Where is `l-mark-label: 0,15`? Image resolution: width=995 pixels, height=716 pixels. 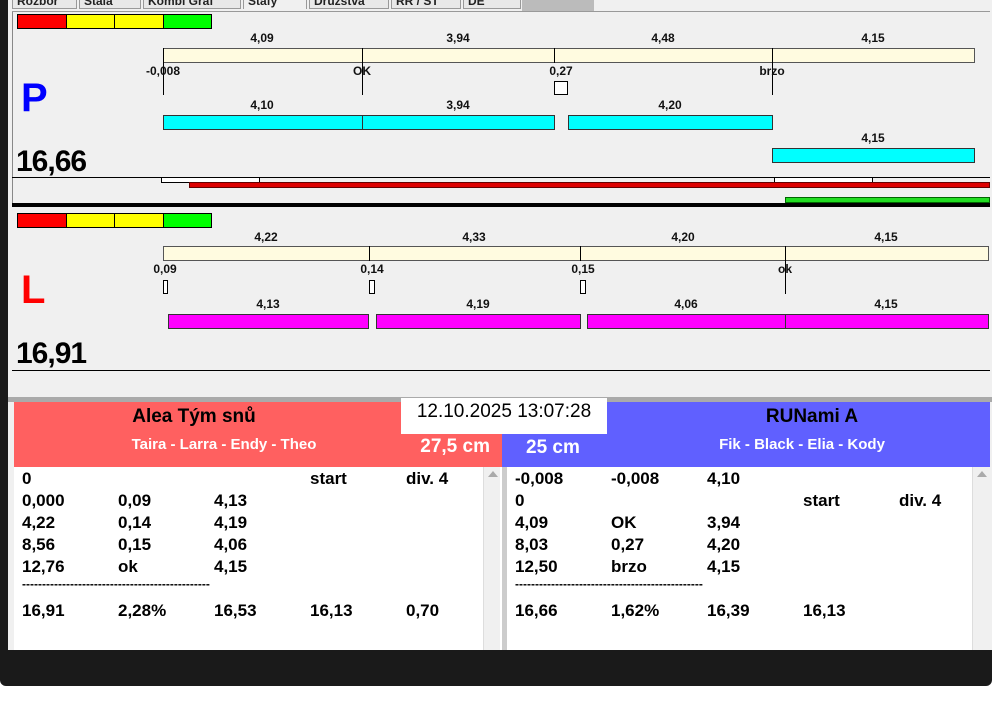
l-mark-label: 0,15 is located at coordinates (583, 269).